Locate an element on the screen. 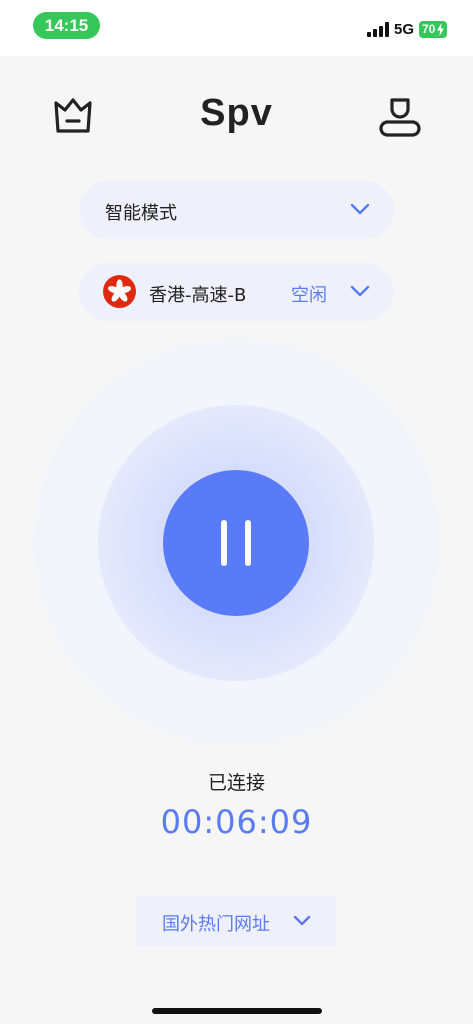 This screenshot has width=473, height=1024. popular-sites-button: 国外热门网址 is located at coordinates (236, 921).